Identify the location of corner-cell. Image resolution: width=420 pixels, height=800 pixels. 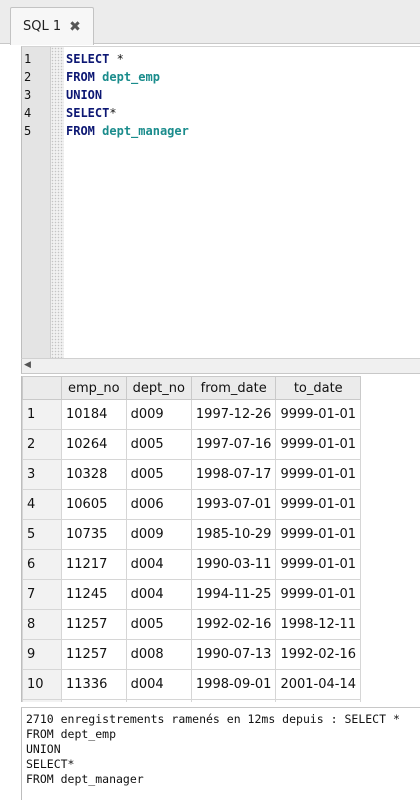
(42, 388).